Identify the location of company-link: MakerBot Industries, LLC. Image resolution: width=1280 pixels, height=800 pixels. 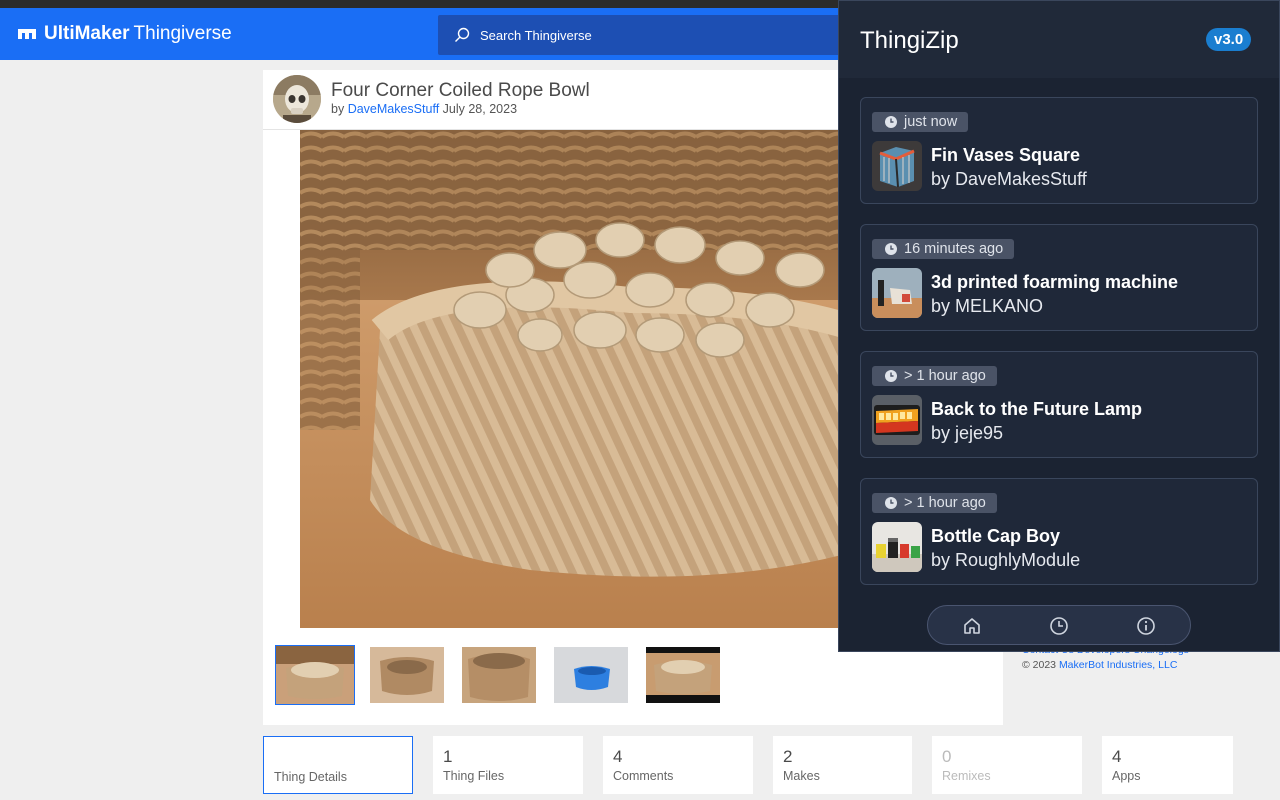
(1118, 665).